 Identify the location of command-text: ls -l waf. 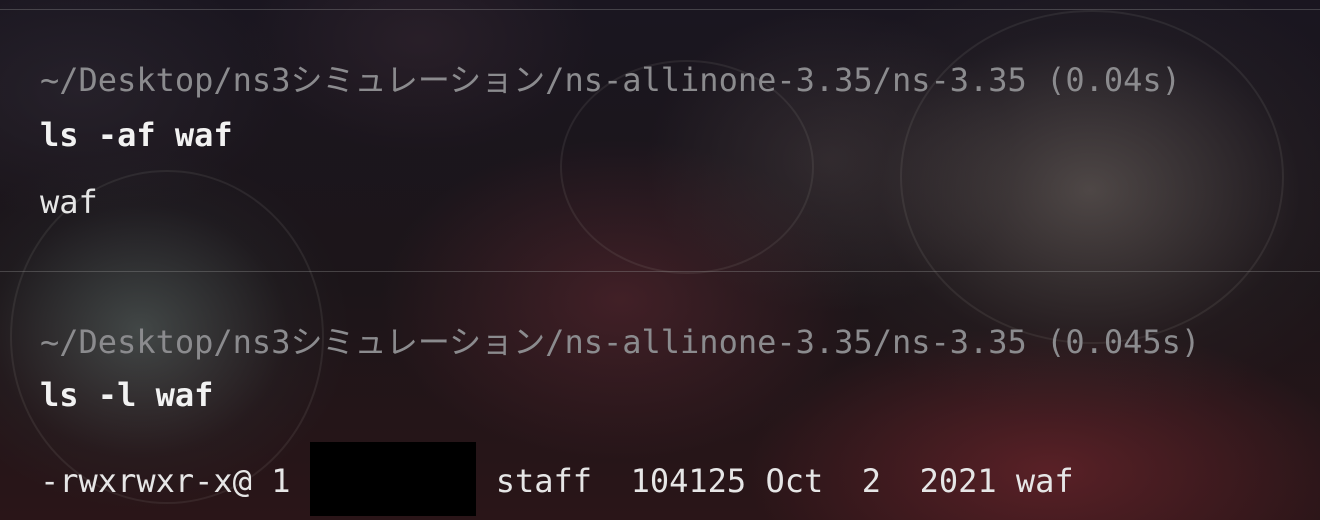
(127, 395).